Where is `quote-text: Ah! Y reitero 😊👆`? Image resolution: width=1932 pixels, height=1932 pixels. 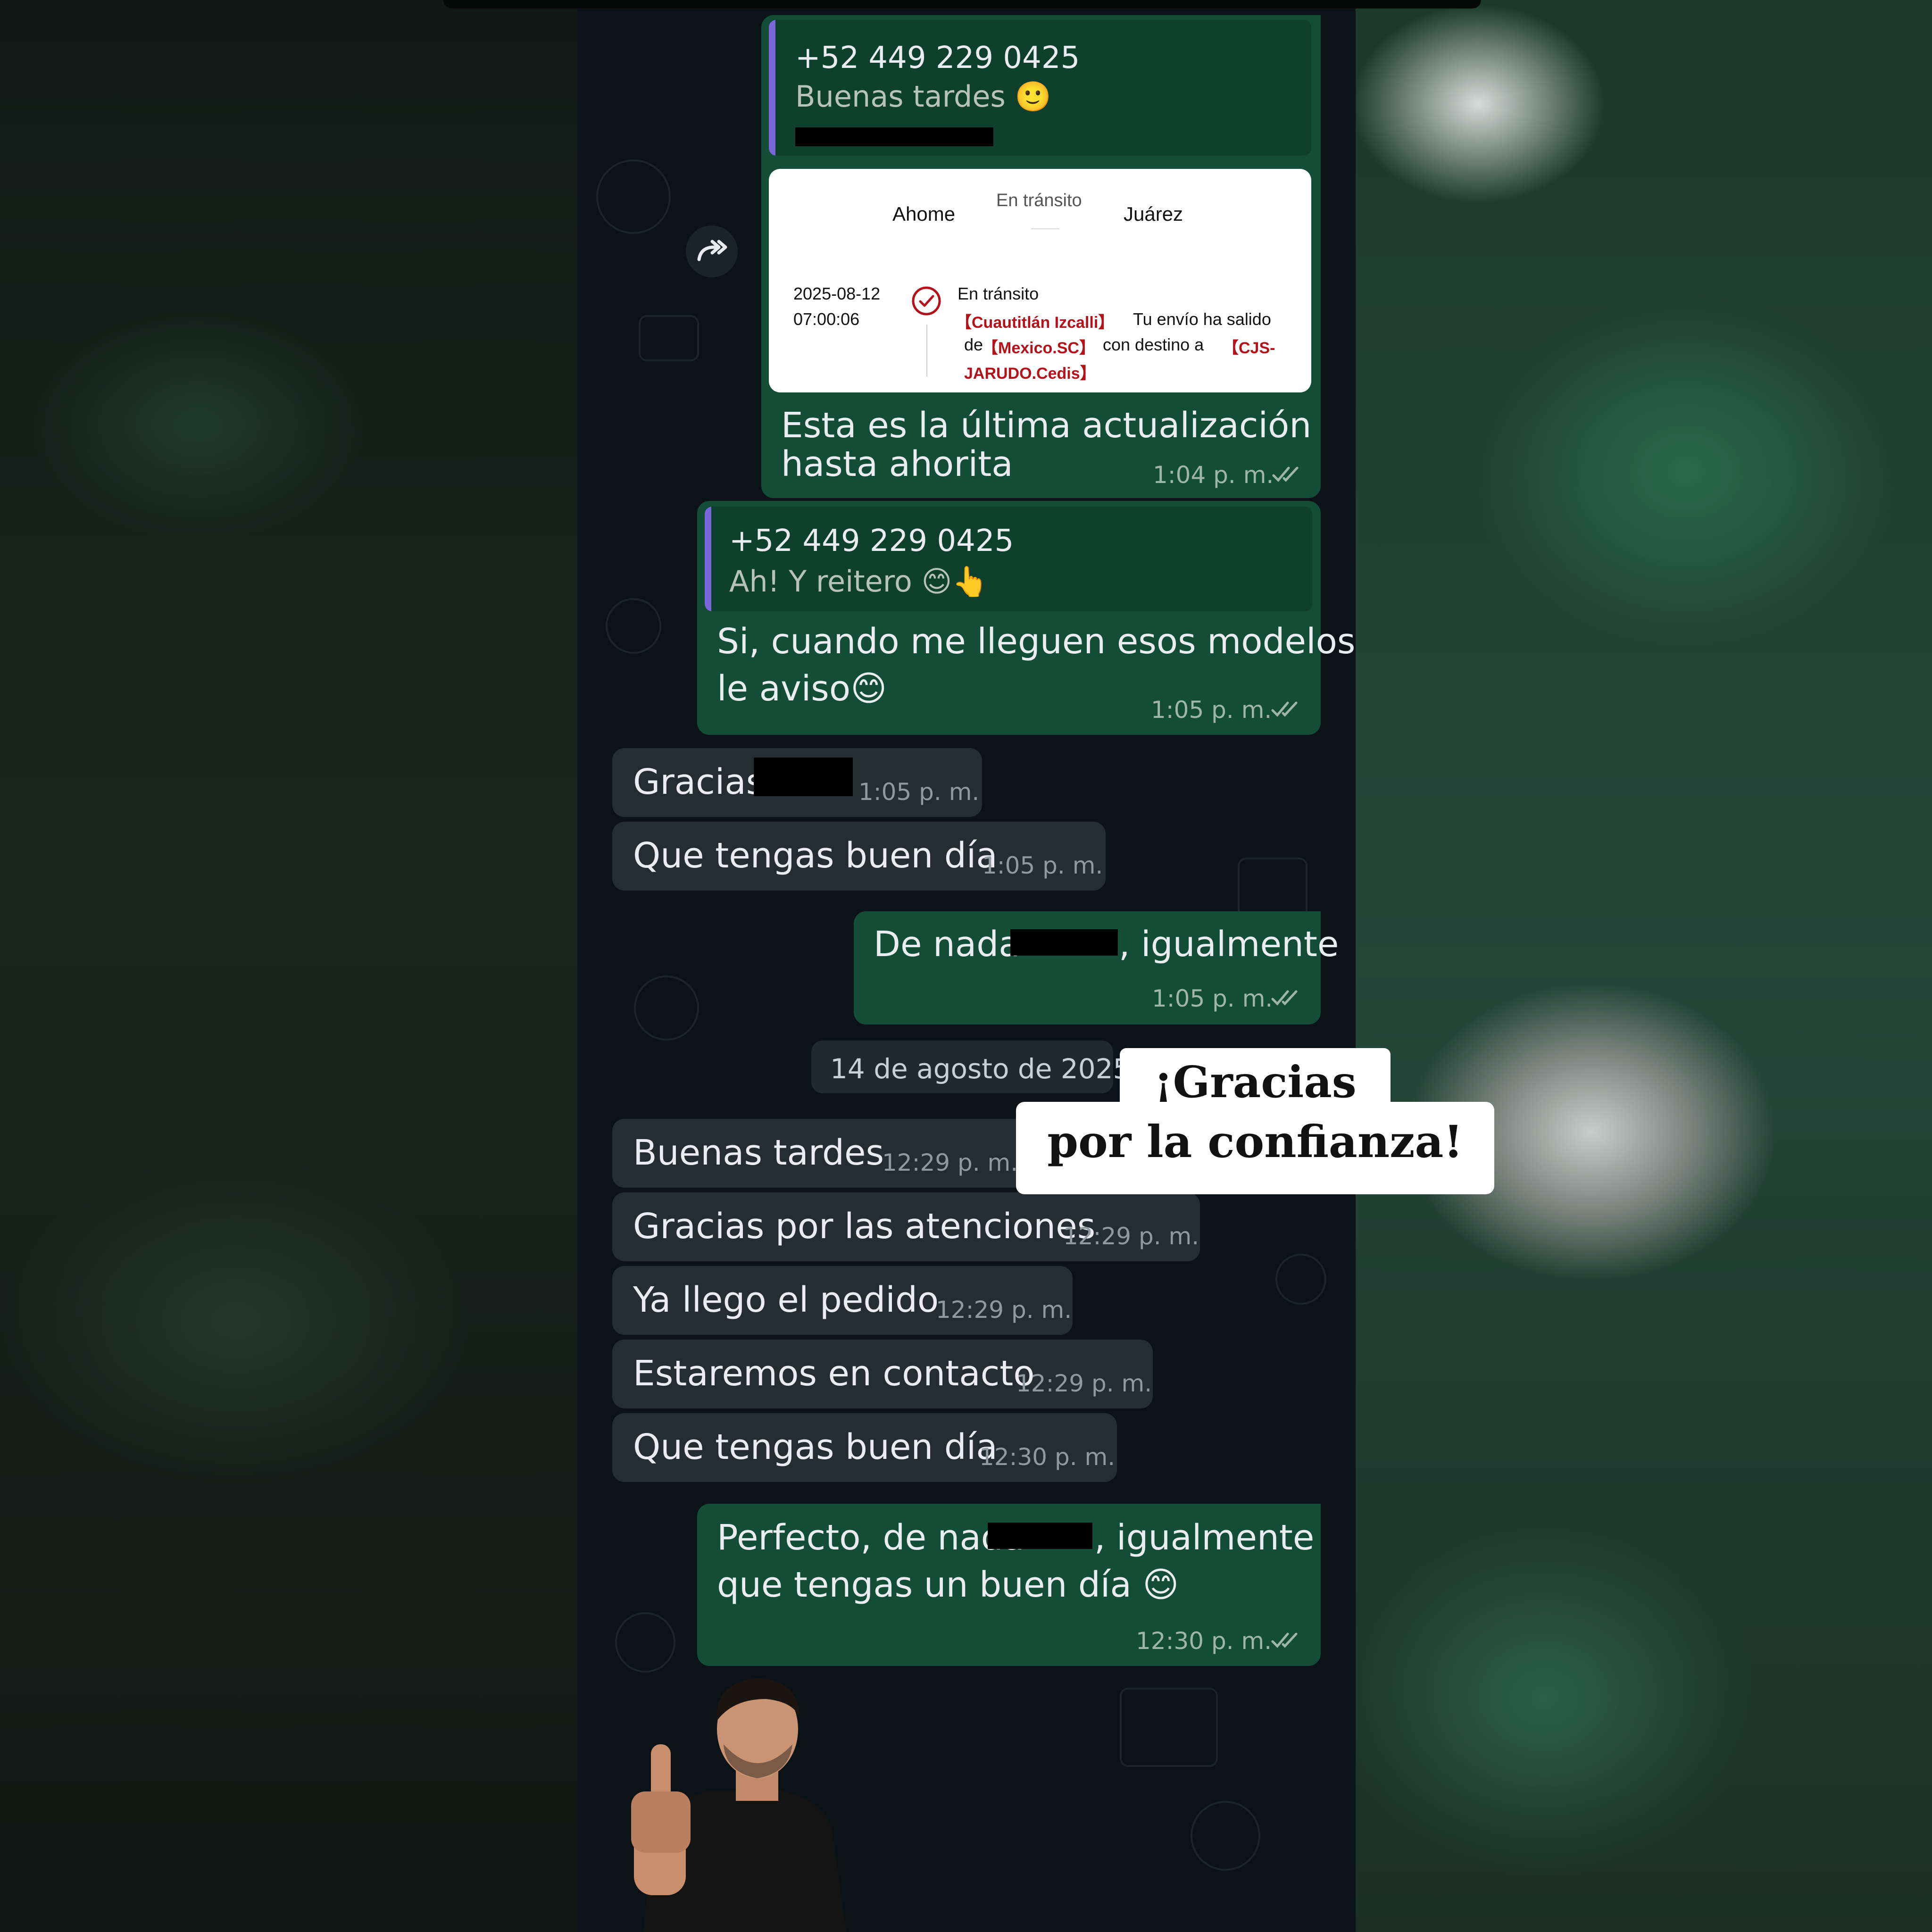
quote-text: Ah! Y reitero 😊👆 is located at coordinates (859, 582).